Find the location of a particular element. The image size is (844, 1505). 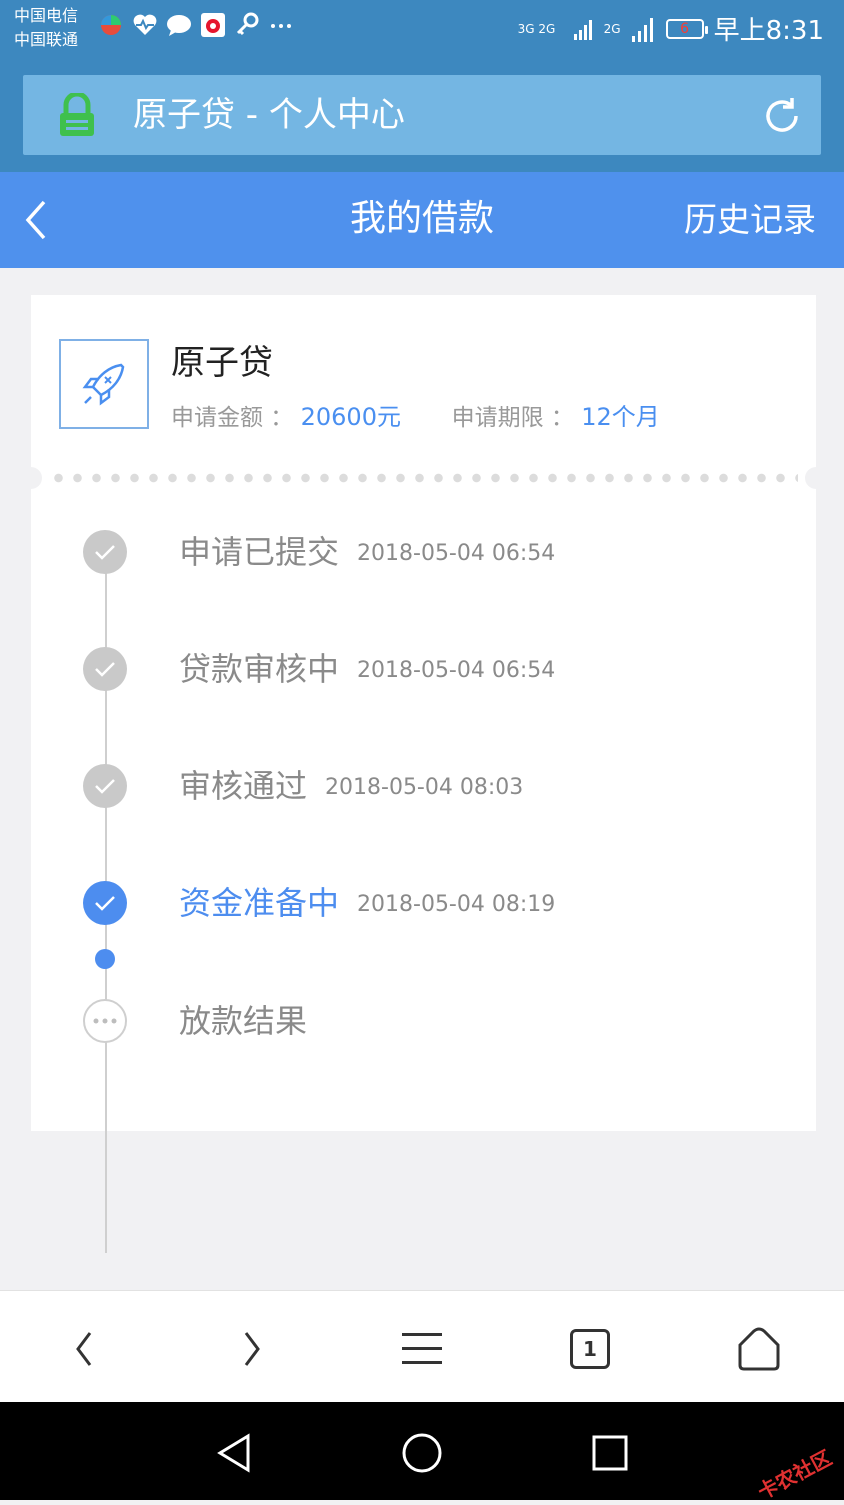

step-label: 资金准备中 is located at coordinates (259, 903).